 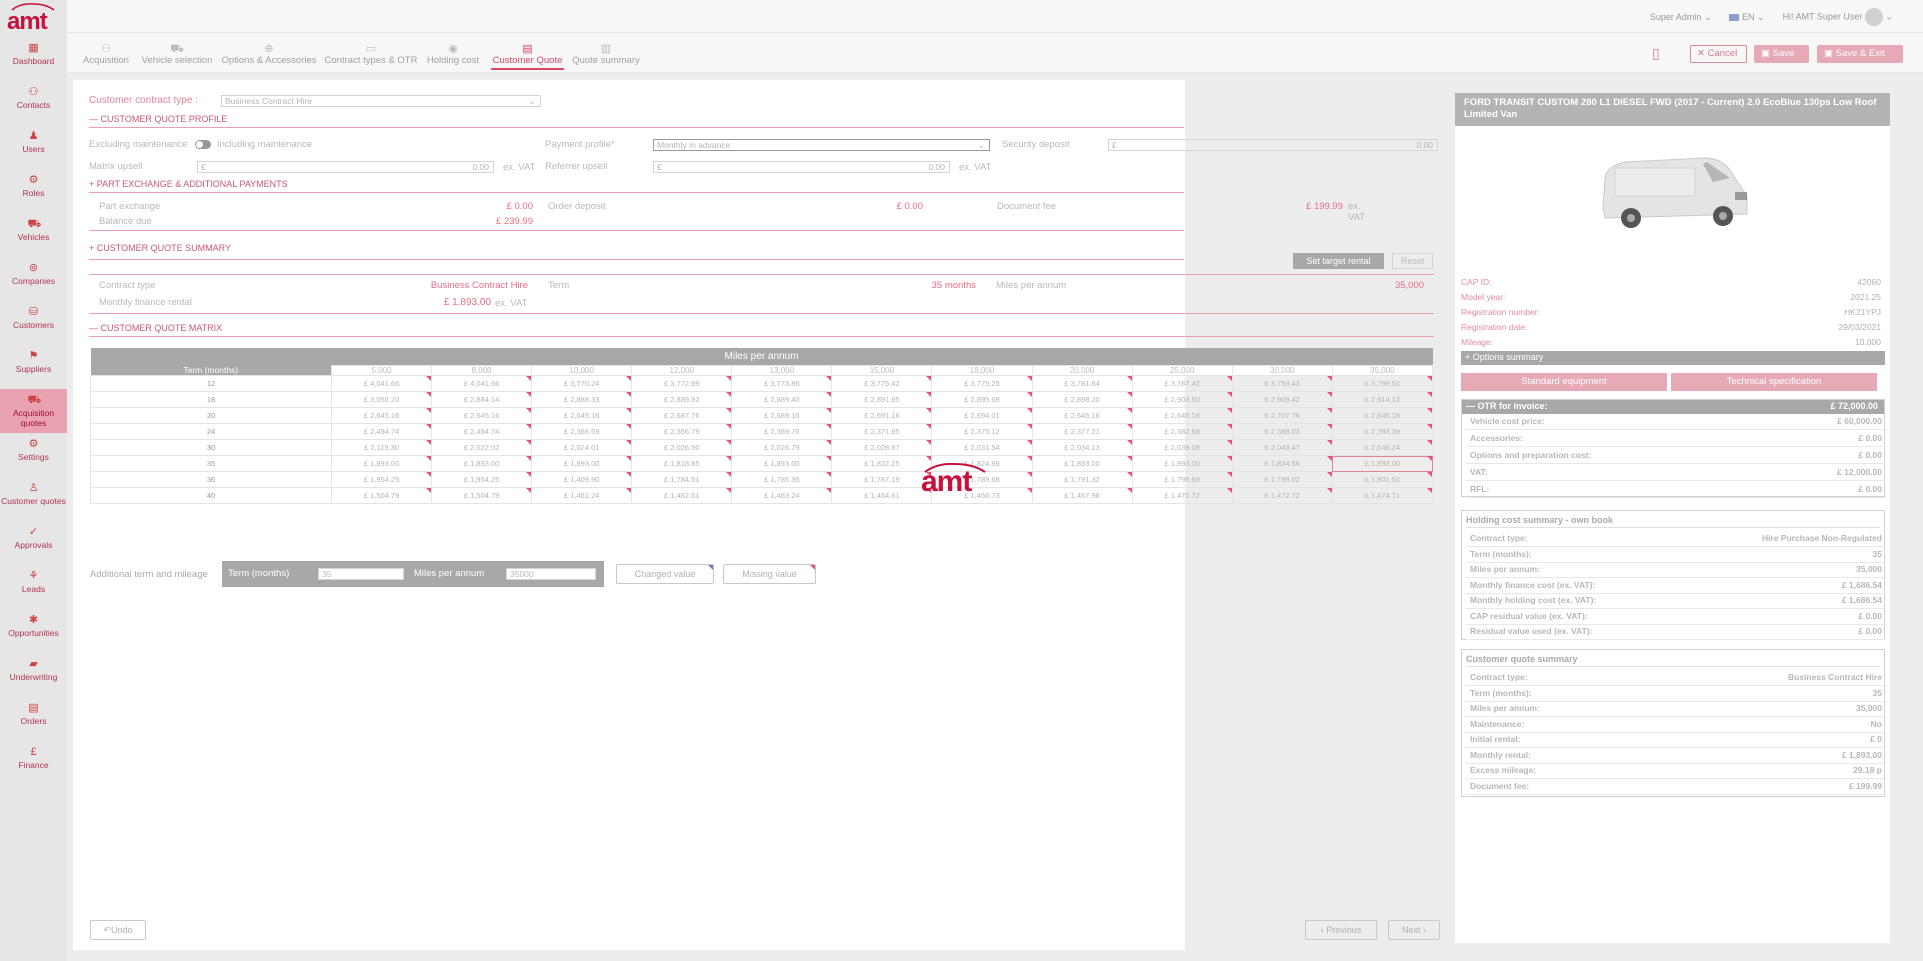 I want to click on step-quote-summary: ▥ Quote summary, so click(x=606, y=54).